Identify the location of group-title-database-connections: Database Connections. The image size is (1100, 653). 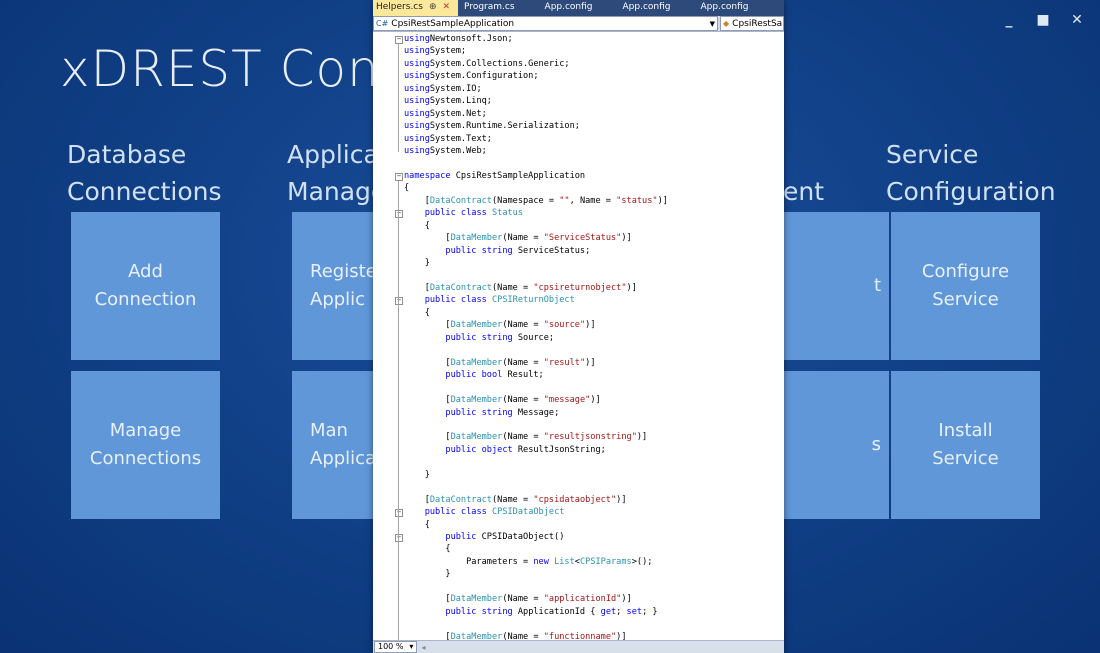
(144, 173).